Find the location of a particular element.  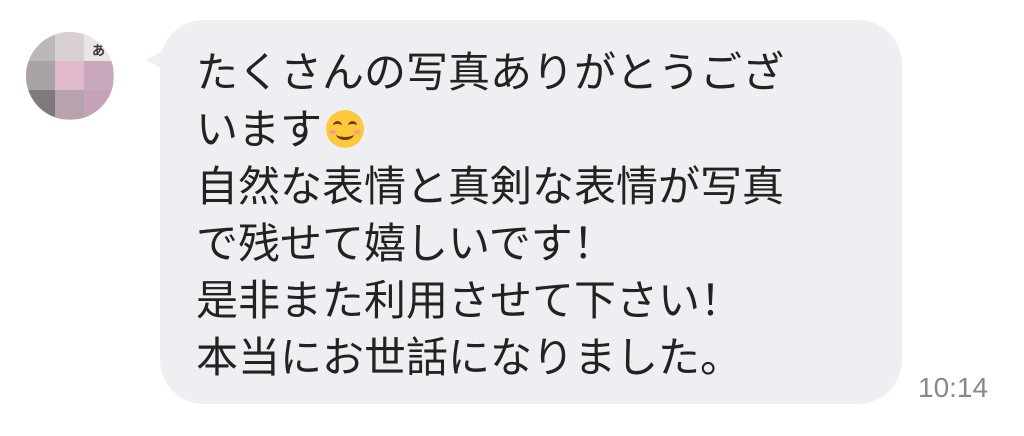

message-timestamp: 10:14 is located at coordinates (953, 387).